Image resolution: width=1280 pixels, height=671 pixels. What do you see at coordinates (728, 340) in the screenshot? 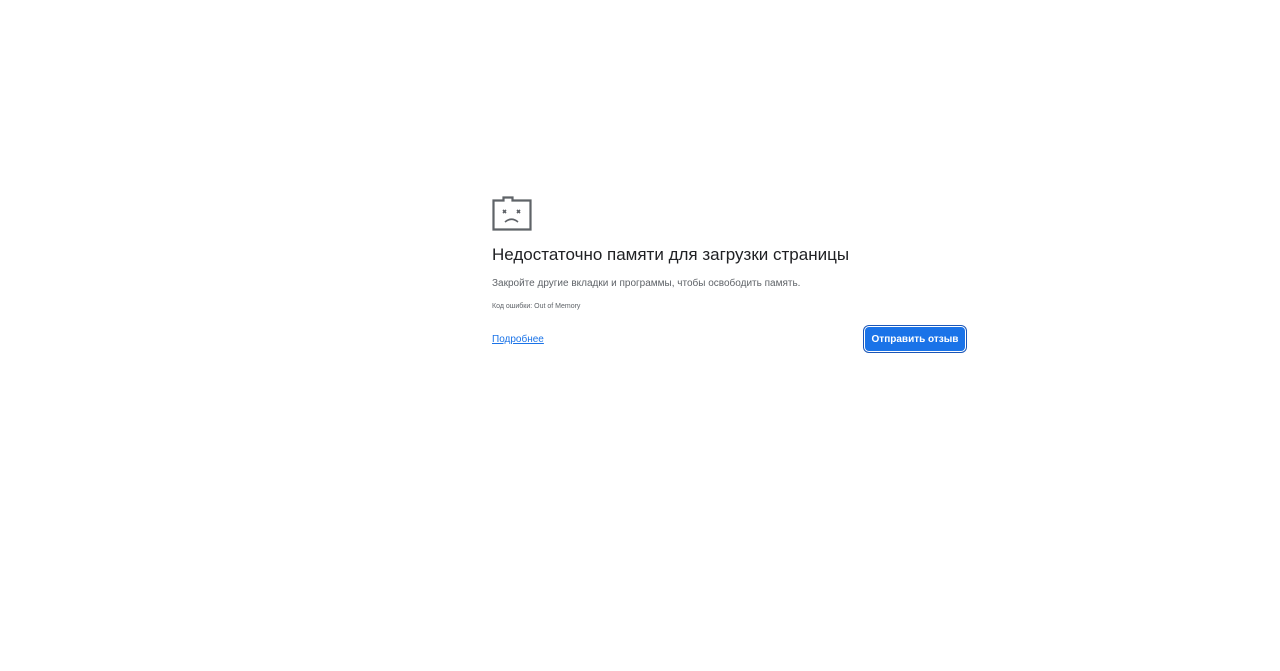
I see `error-actions: Подробнее Отправить отзыв` at bounding box center [728, 340].